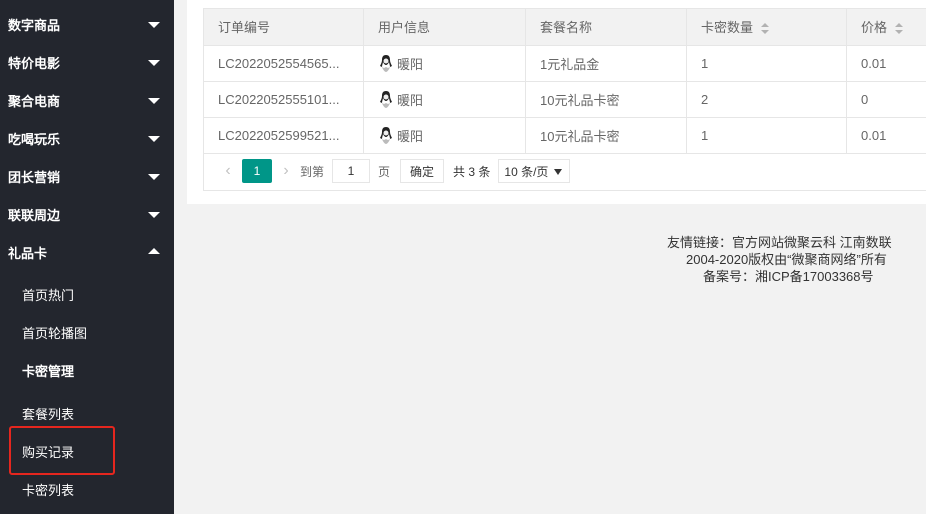 The width and height of the screenshot is (926, 514). Describe the element at coordinates (28, 253) in the screenshot. I see `nav-group-label: 礼品卡` at that location.